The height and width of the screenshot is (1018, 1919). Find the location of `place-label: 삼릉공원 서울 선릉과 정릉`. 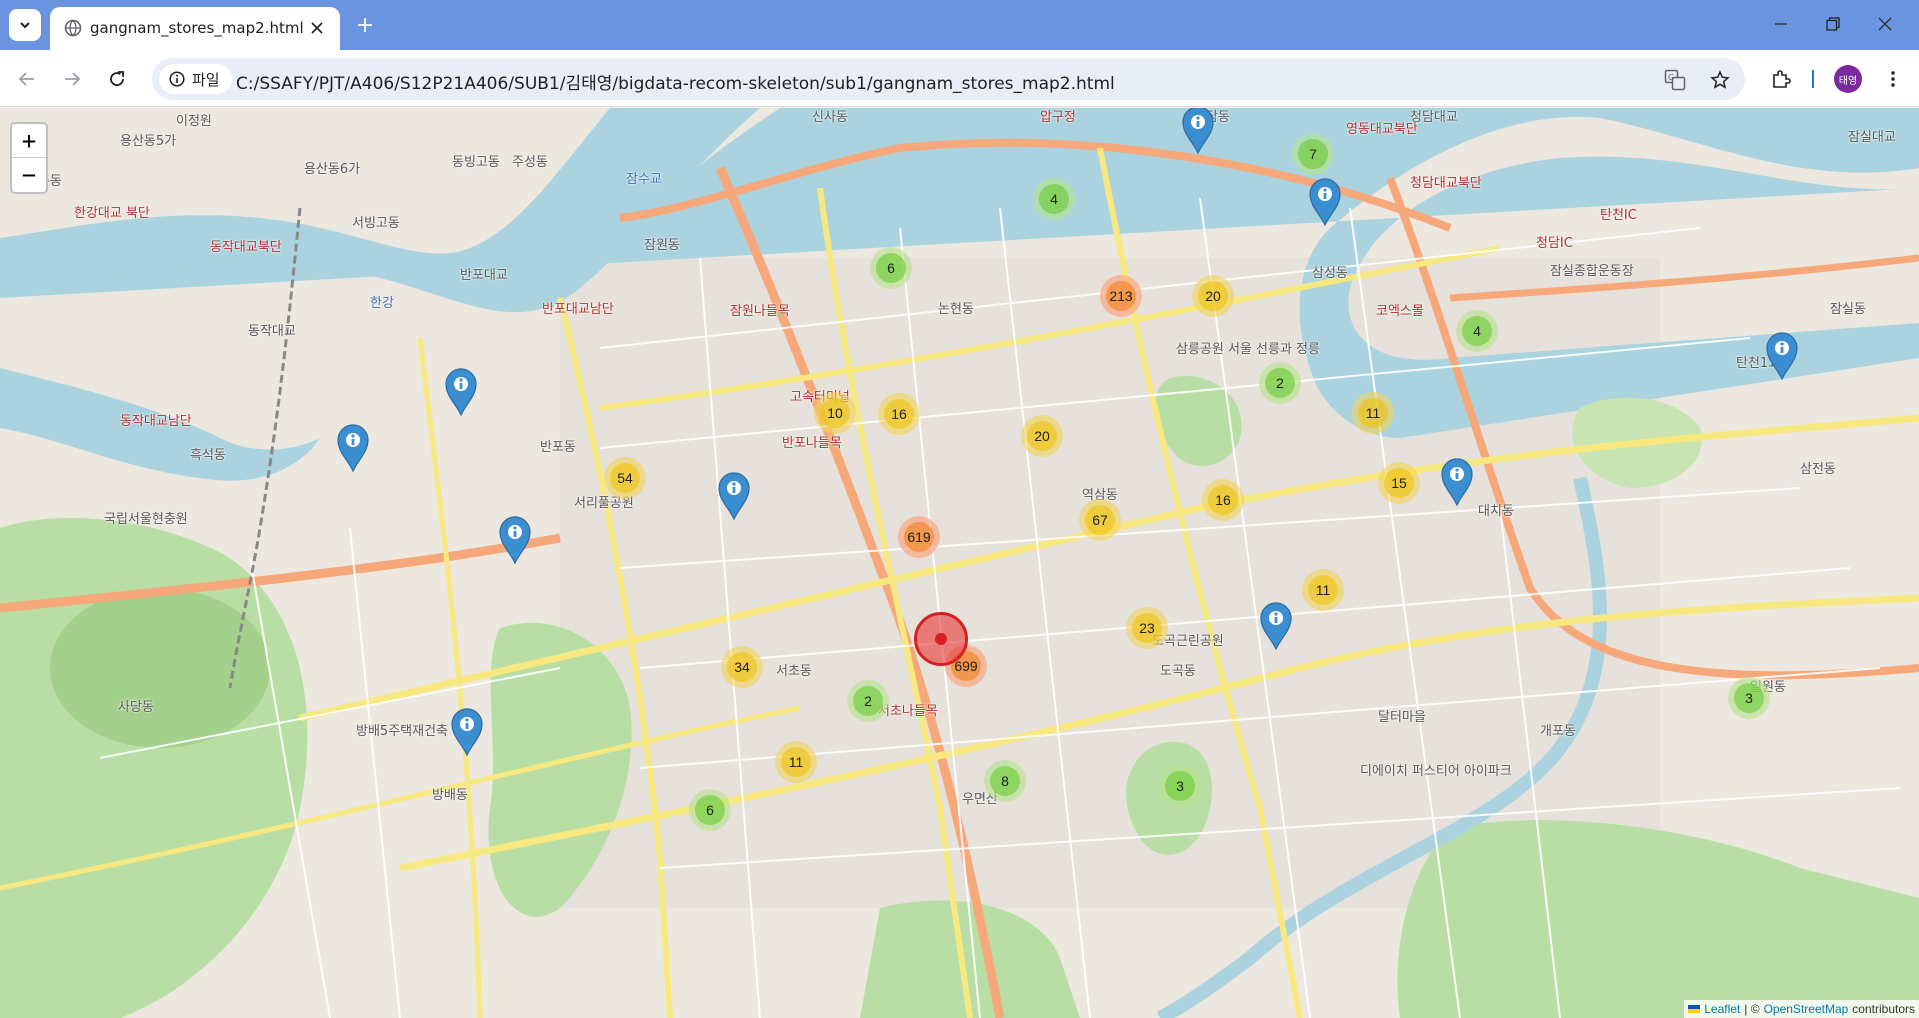

place-label: 삼릉공원 서울 선릉과 정릉 is located at coordinates (1248, 349).